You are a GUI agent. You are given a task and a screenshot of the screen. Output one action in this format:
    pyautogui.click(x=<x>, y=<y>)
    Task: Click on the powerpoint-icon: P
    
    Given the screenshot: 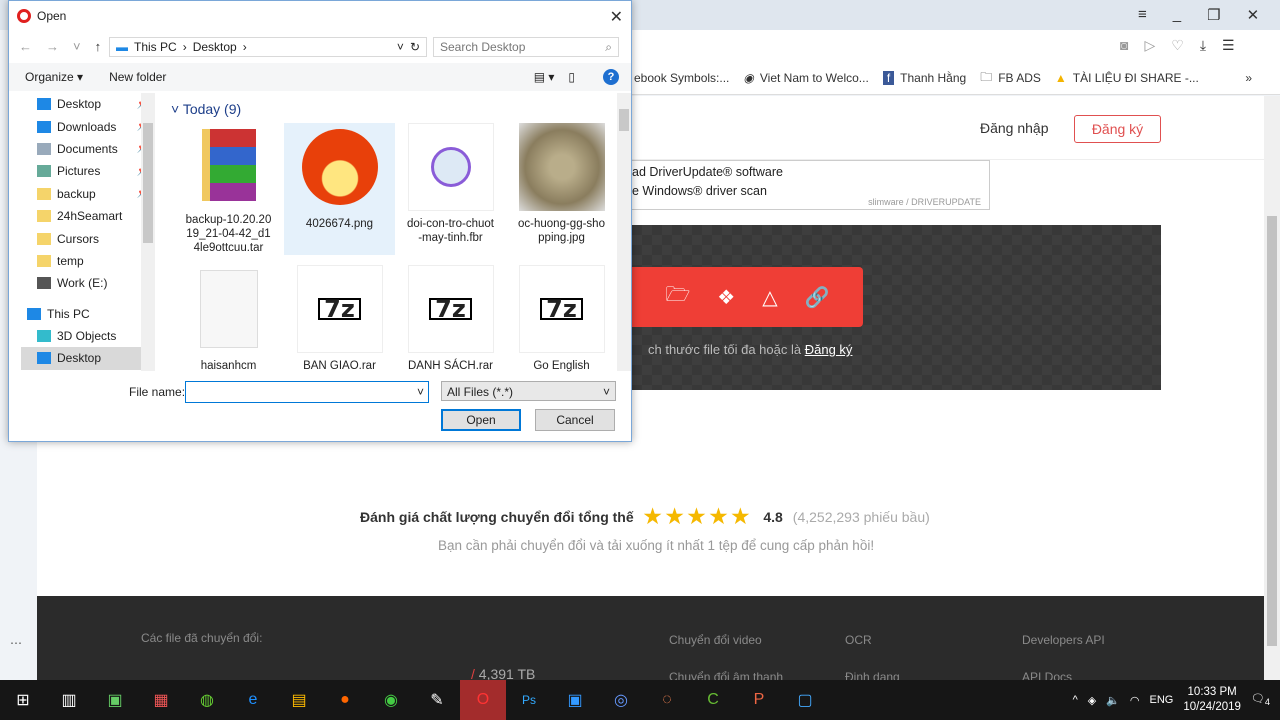 What is the action you would take?
    pyautogui.click(x=759, y=700)
    